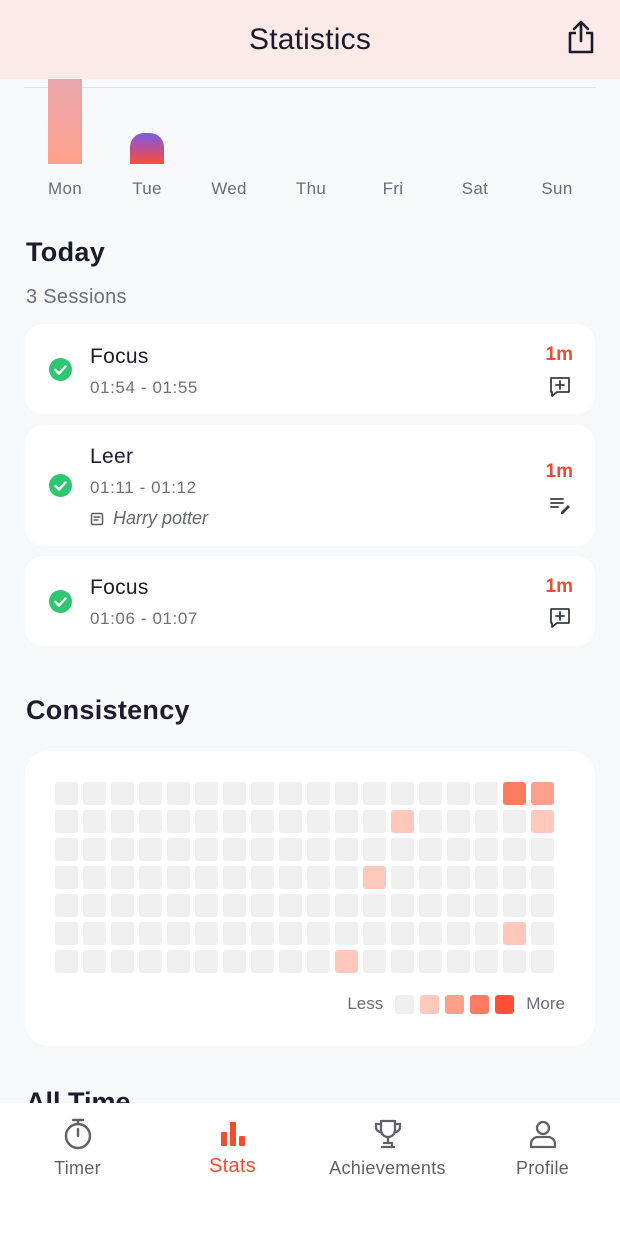  Describe the element at coordinates (65, 188) in the screenshot. I see `day-label: Mon` at that location.